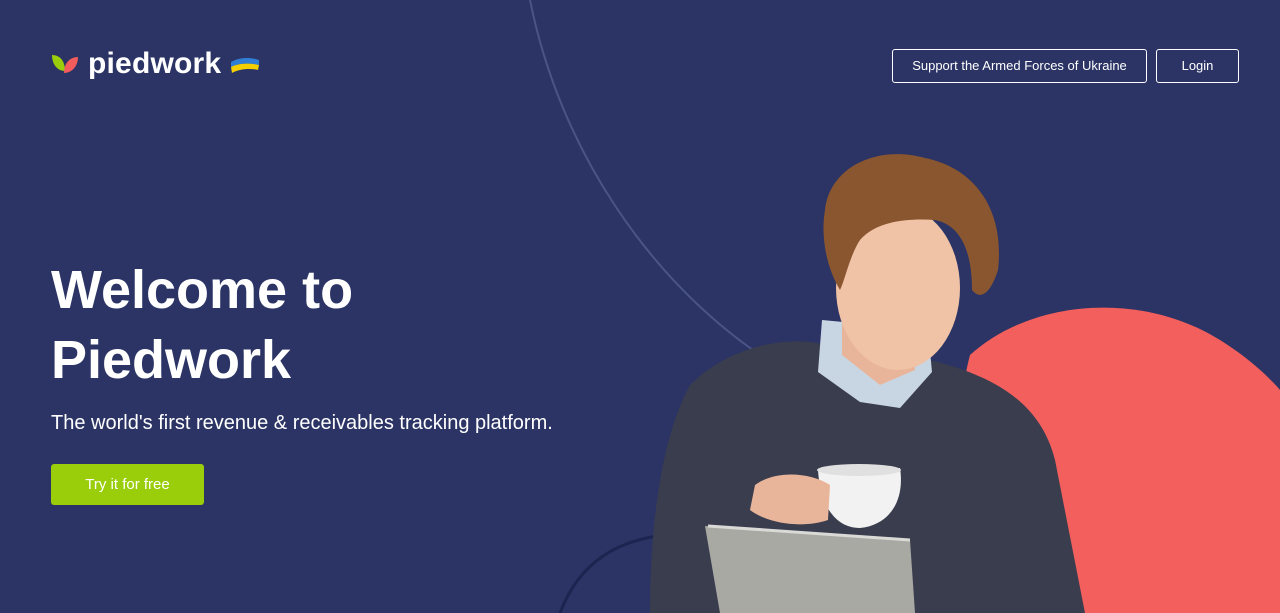 The height and width of the screenshot is (613, 1280). I want to click on leaf-logo-icon, so click(65, 64).